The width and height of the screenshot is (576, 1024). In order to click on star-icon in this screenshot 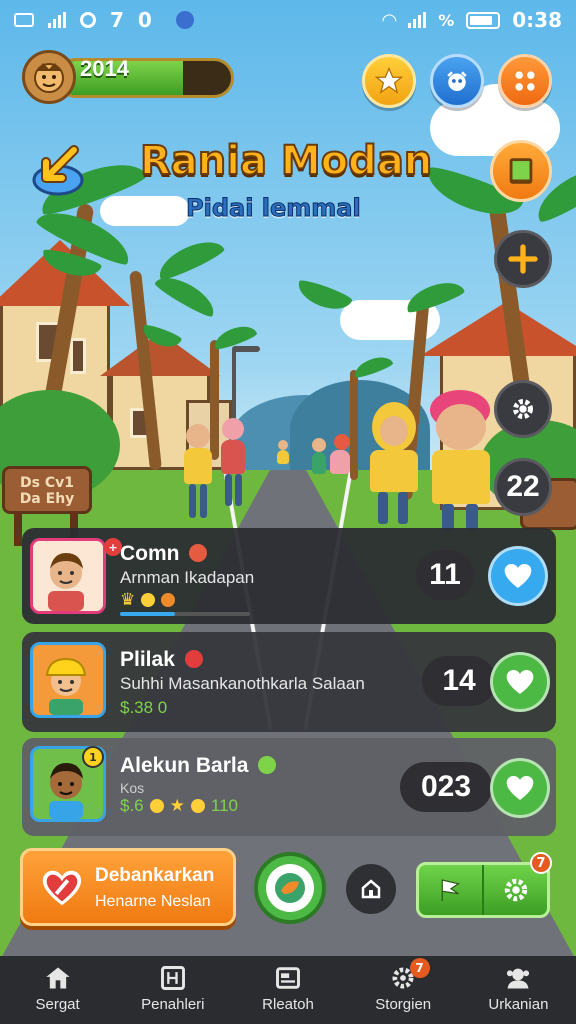, I will do `click(389, 80)`.